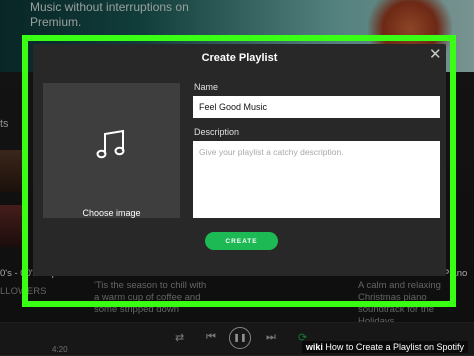 Image resolution: width=474 pixels, height=356 pixels. Describe the element at coordinates (111, 213) in the screenshot. I see `choose-image-label: Choose image` at that location.